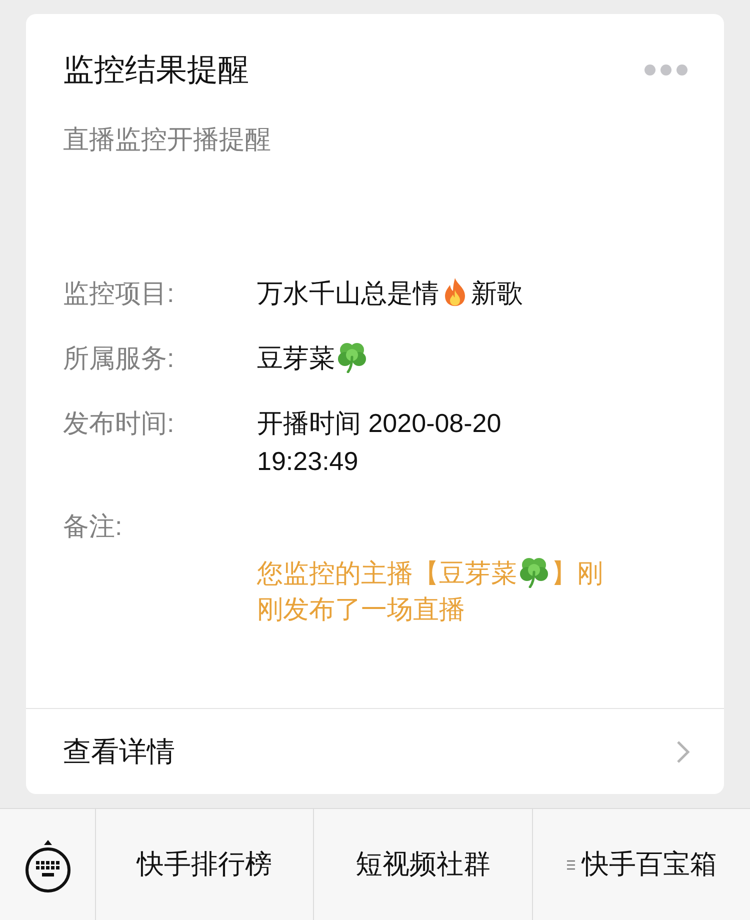 This screenshot has height=920, width=750. Describe the element at coordinates (156, 70) in the screenshot. I see `card-title: 监控结果提醒` at that location.